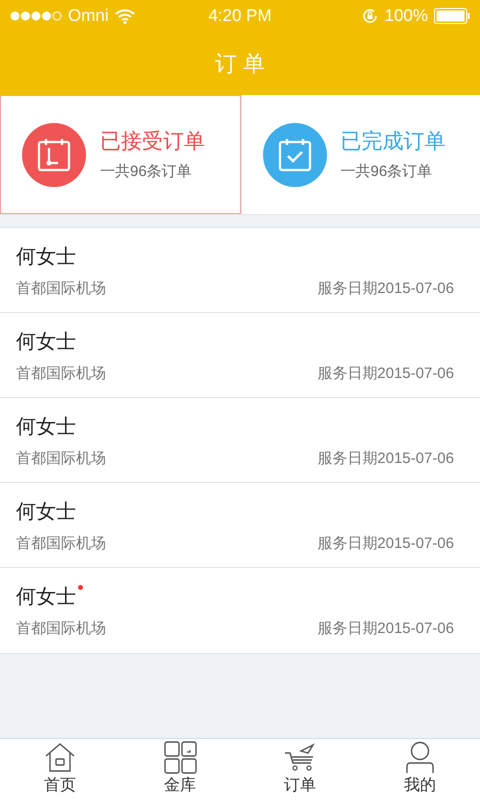 This screenshot has height=800, width=480. I want to click on tab-button: 金库, so click(180, 769).